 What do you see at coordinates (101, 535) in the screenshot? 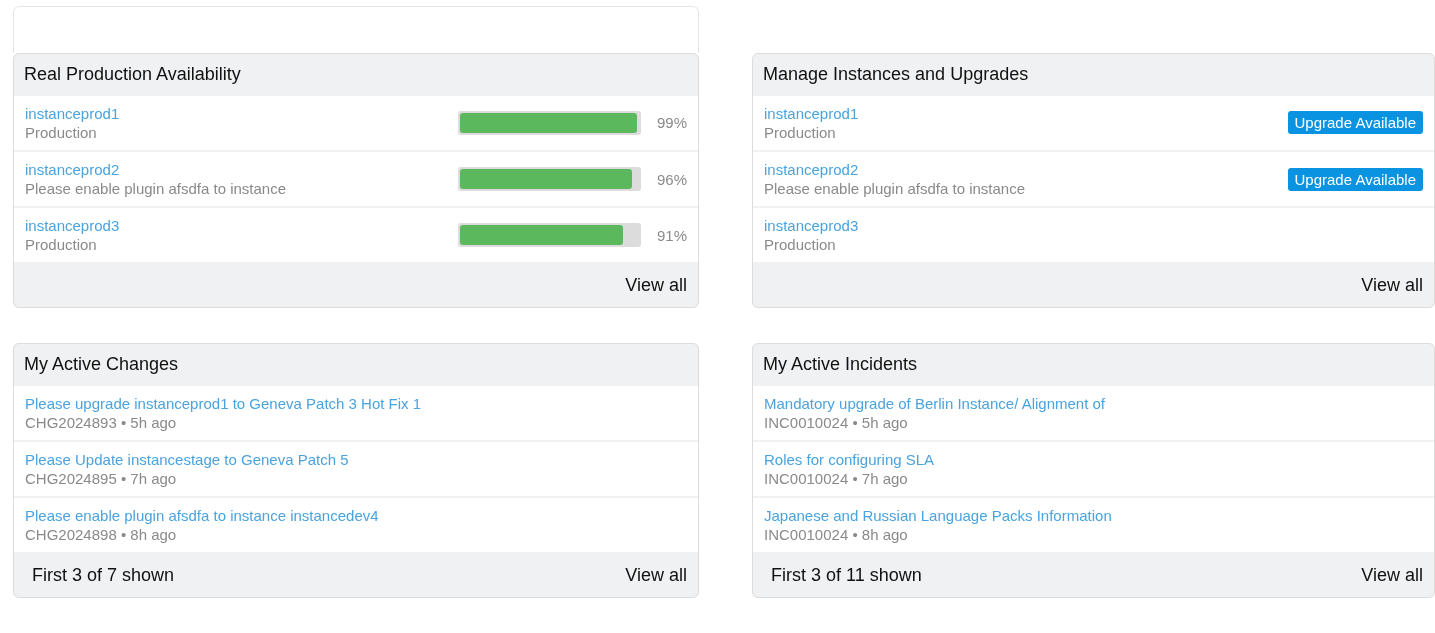
I see `item-detail: CHG2024898 • 8h ago` at bounding box center [101, 535].